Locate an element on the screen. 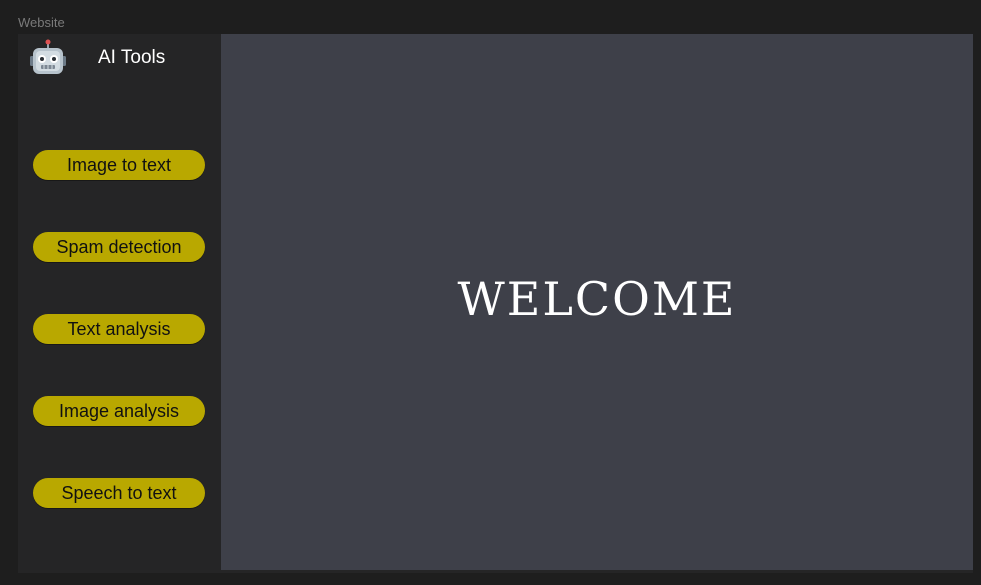 The width and height of the screenshot is (981, 585). text-analysis-button: Text analysis is located at coordinates (119, 329).